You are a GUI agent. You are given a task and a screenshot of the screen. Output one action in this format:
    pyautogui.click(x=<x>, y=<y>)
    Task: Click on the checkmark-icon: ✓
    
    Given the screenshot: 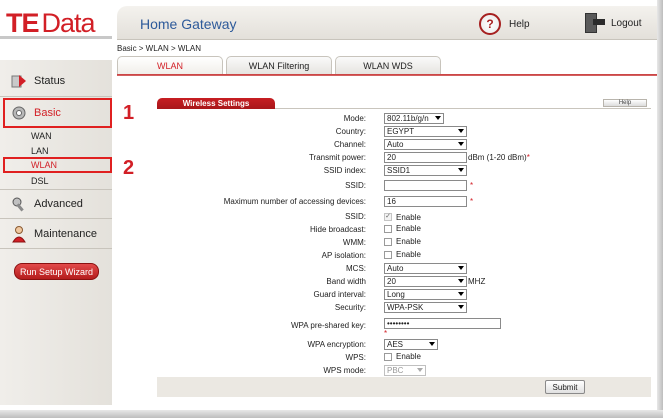 What is the action you would take?
    pyautogui.click(x=388, y=217)
    